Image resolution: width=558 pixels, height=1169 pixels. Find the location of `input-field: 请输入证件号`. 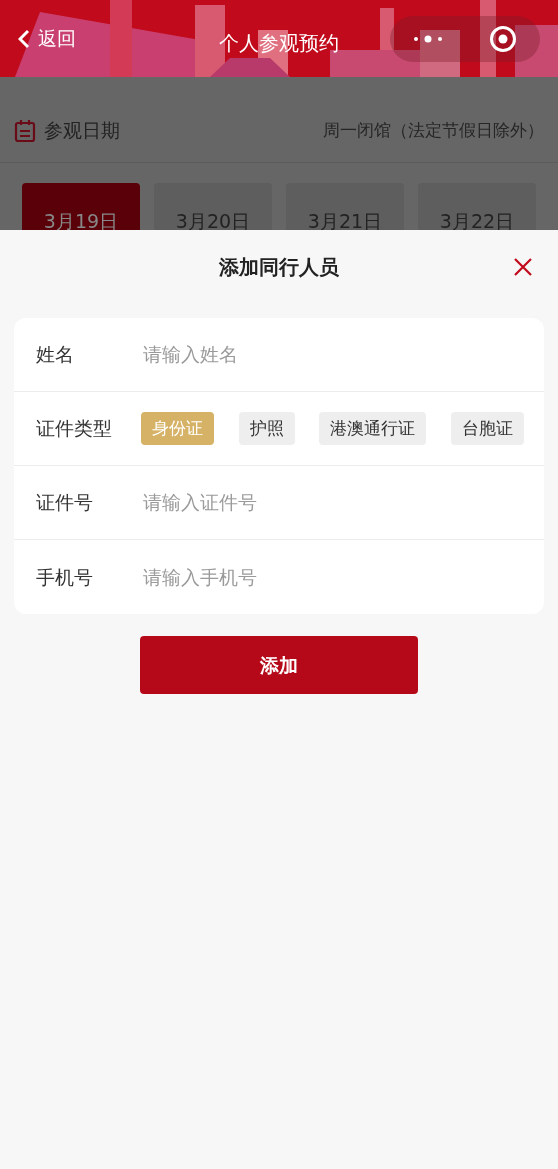

input-field: 请输入证件号 is located at coordinates (332, 502).